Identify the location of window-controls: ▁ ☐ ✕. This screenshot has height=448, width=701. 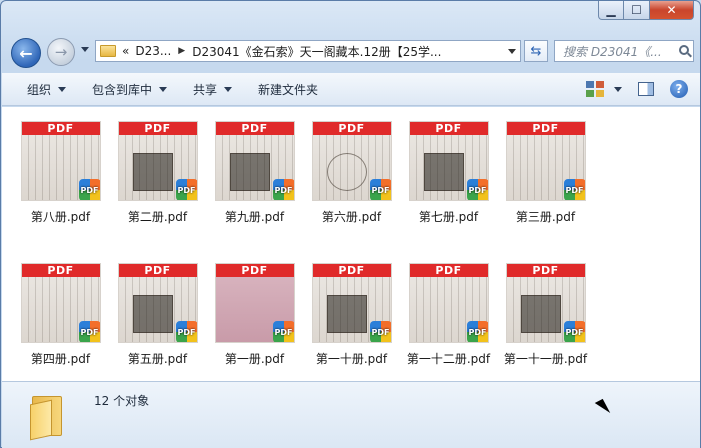
(646, 11).